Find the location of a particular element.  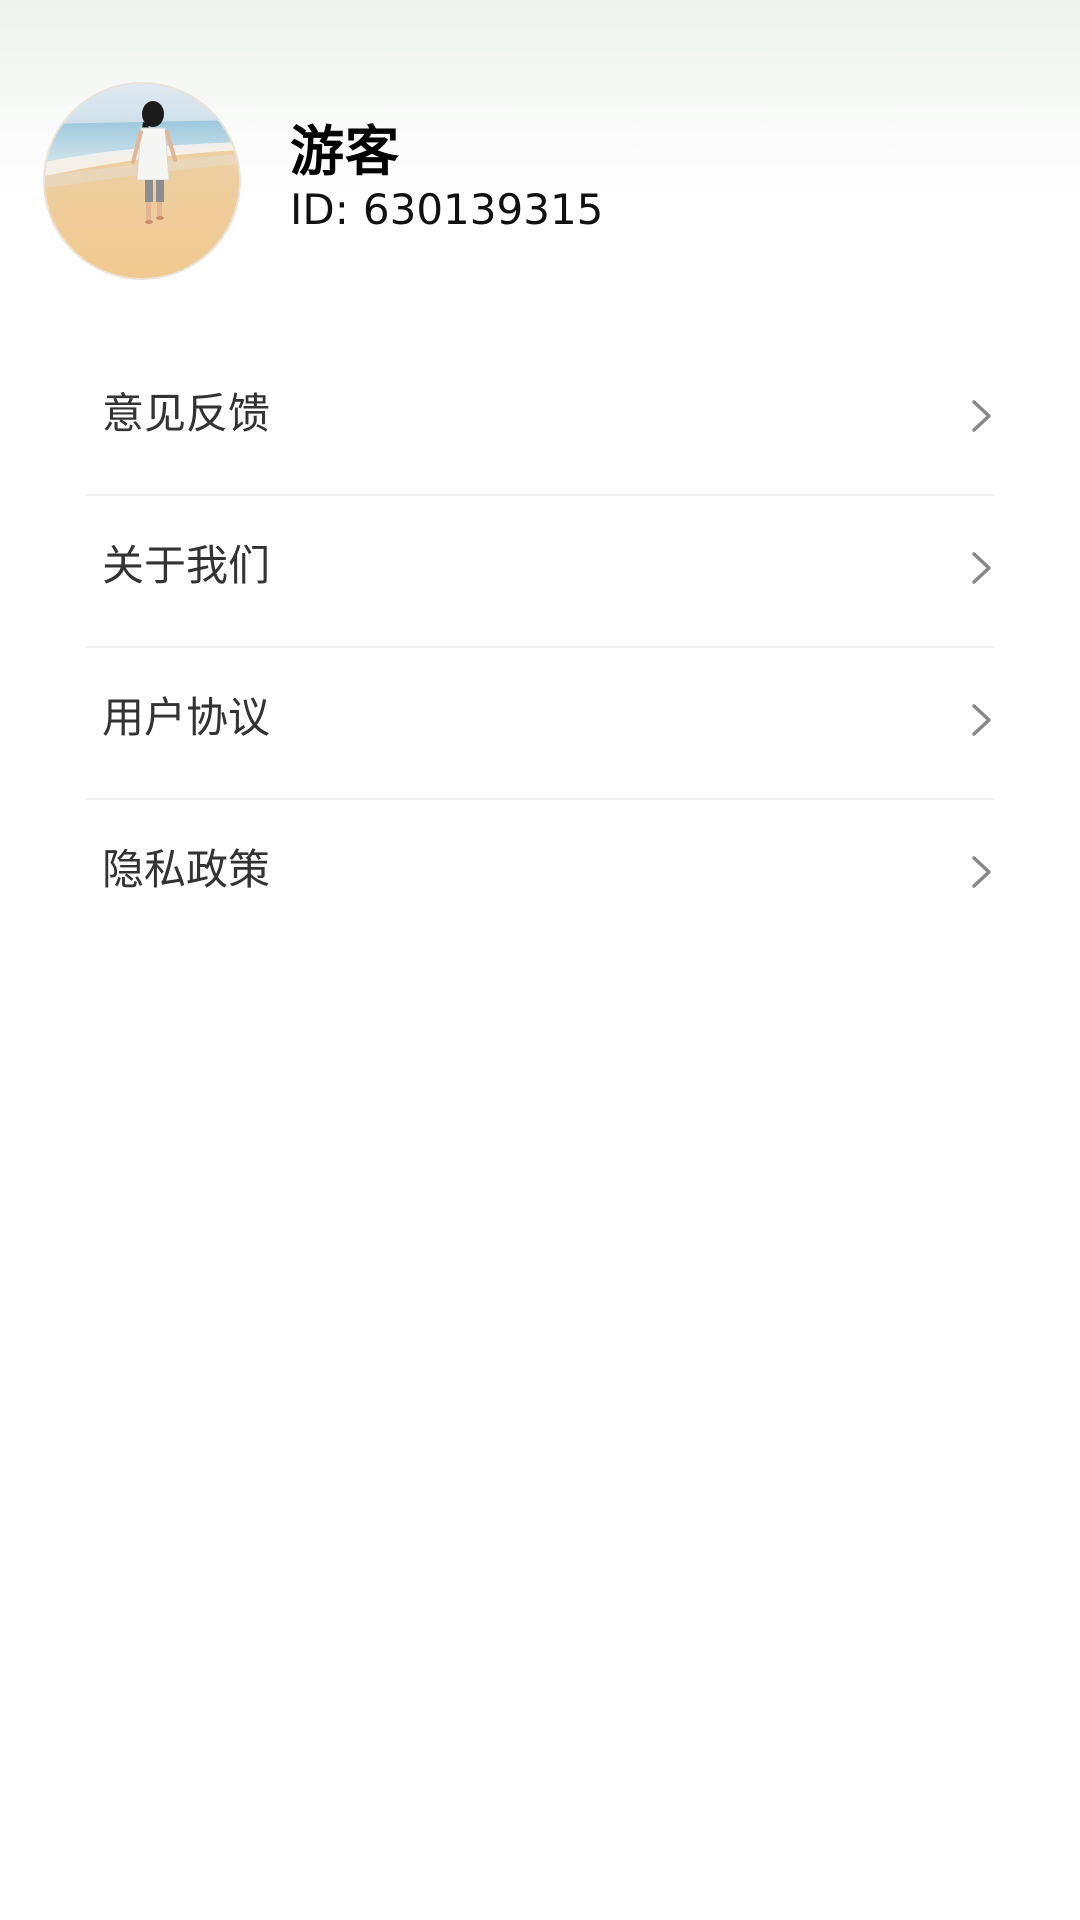

menu-item-label: 用户协议 is located at coordinates (186, 717).